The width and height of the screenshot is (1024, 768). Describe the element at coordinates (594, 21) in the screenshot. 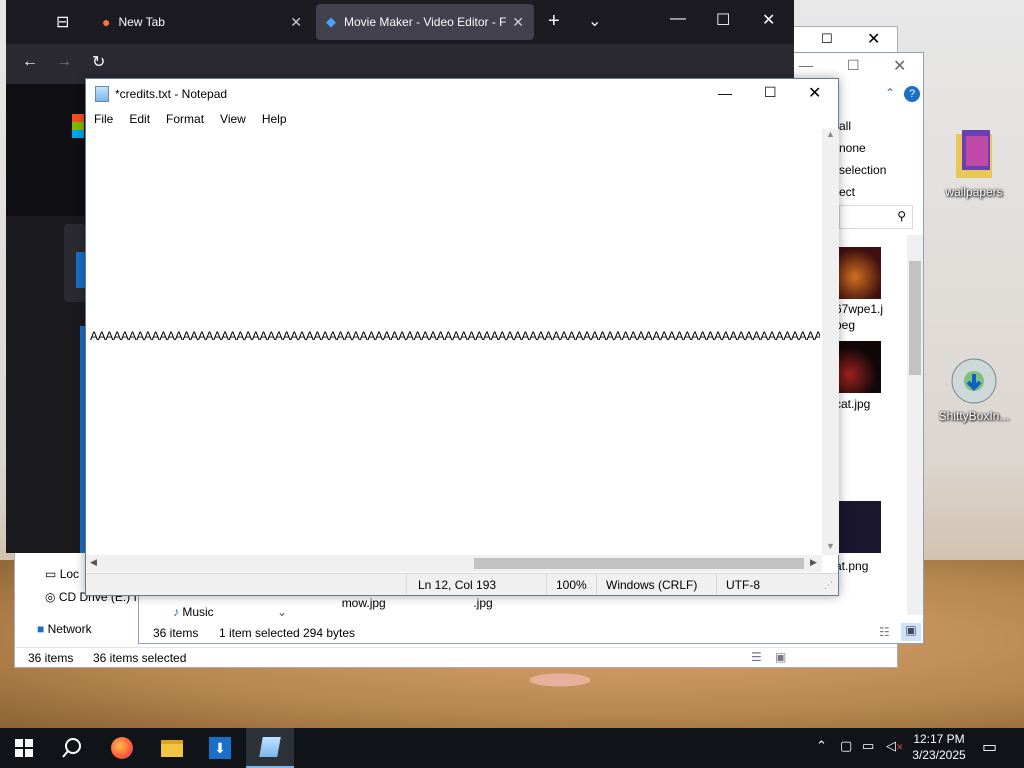

I see `list-tabs-icon: ⌄` at that location.